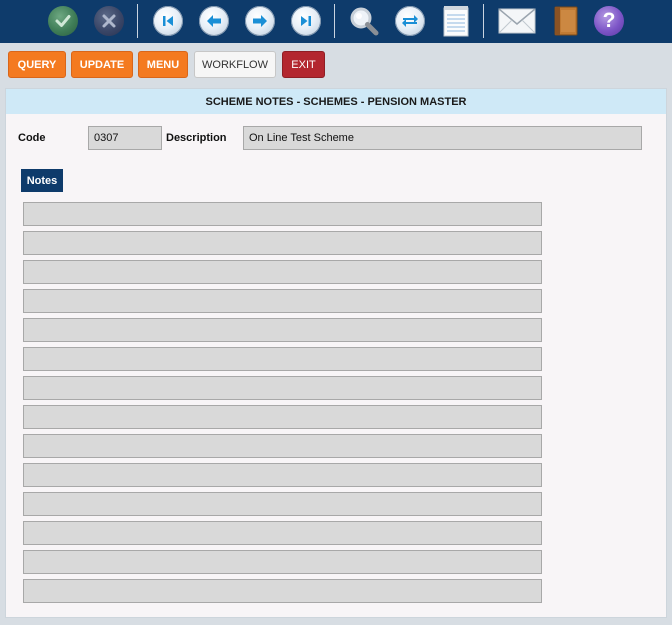  Describe the element at coordinates (196, 138) in the screenshot. I see `description-label: Description` at that location.